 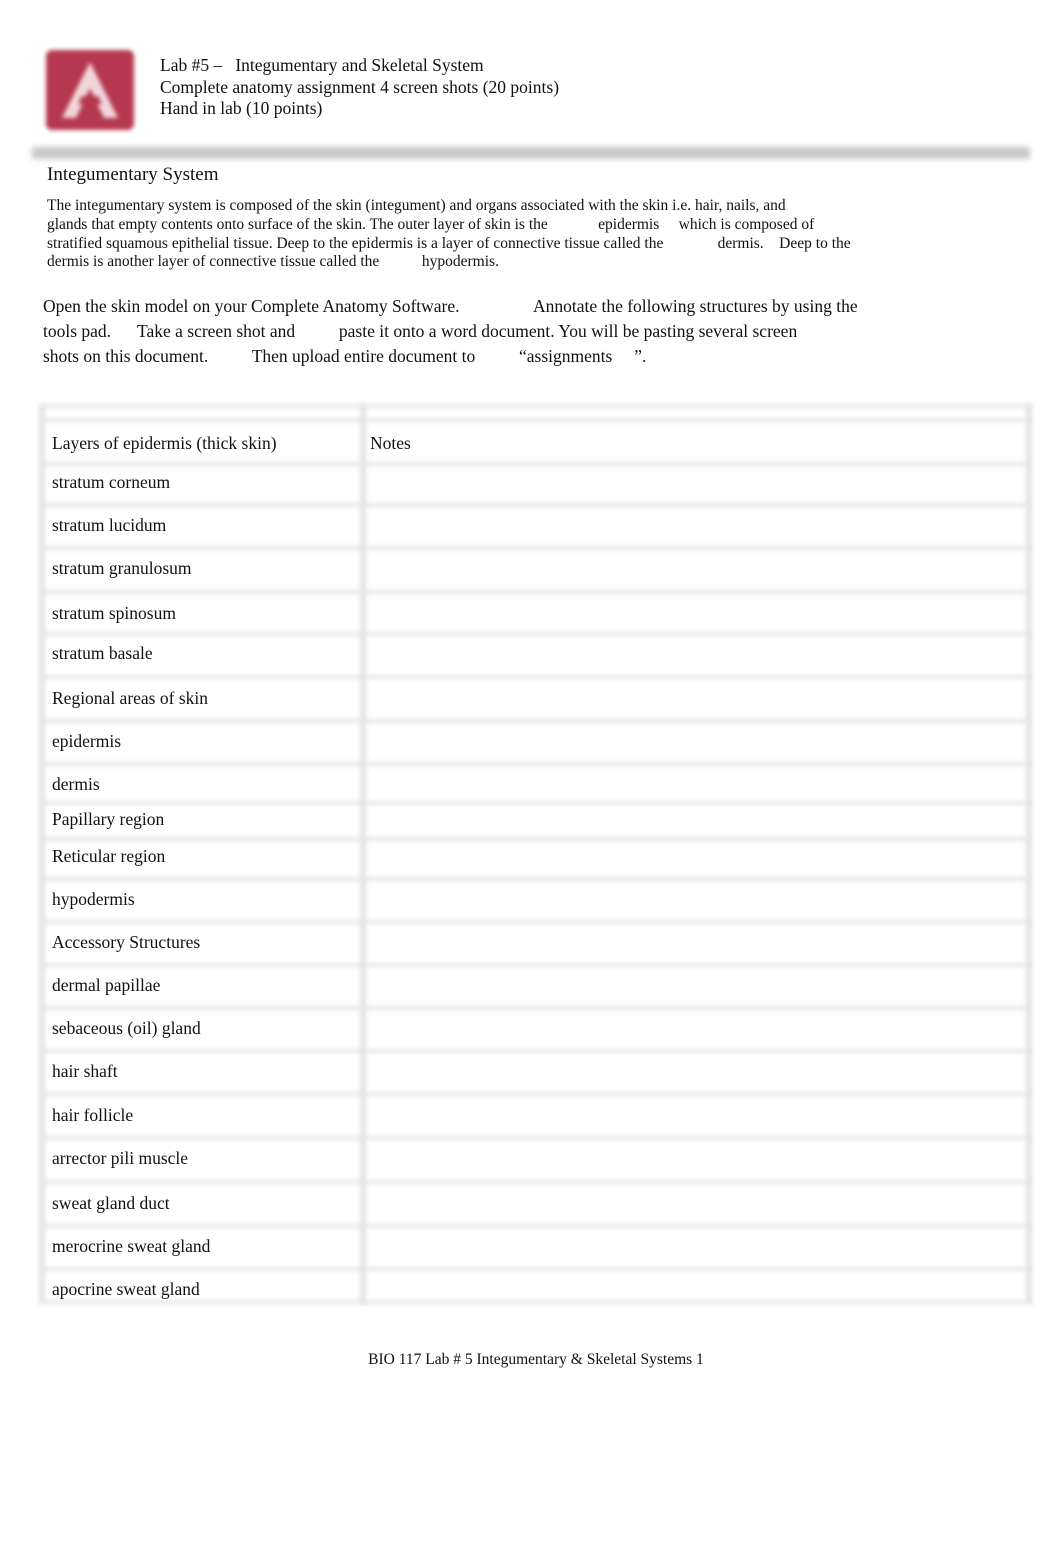 What do you see at coordinates (93, 899) in the screenshot?
I see `table-row-label: hypodermis` at bounding box center [93, 899].